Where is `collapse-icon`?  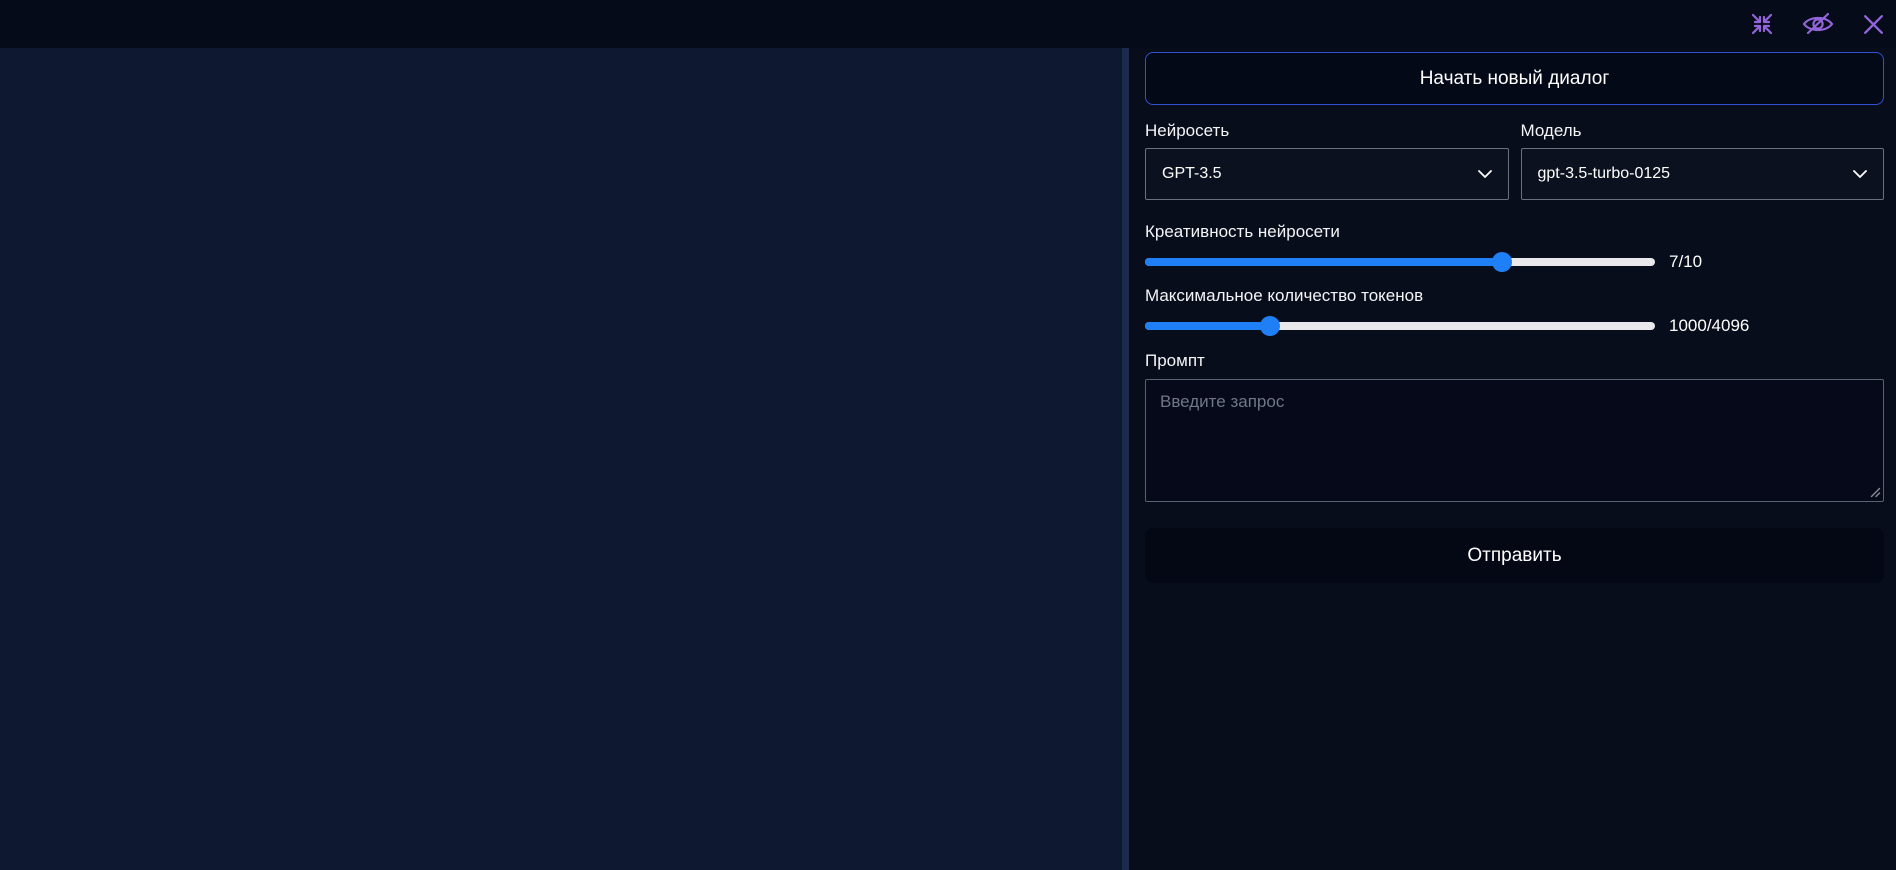
collapse-icon is located at coordinates (1762, 24).